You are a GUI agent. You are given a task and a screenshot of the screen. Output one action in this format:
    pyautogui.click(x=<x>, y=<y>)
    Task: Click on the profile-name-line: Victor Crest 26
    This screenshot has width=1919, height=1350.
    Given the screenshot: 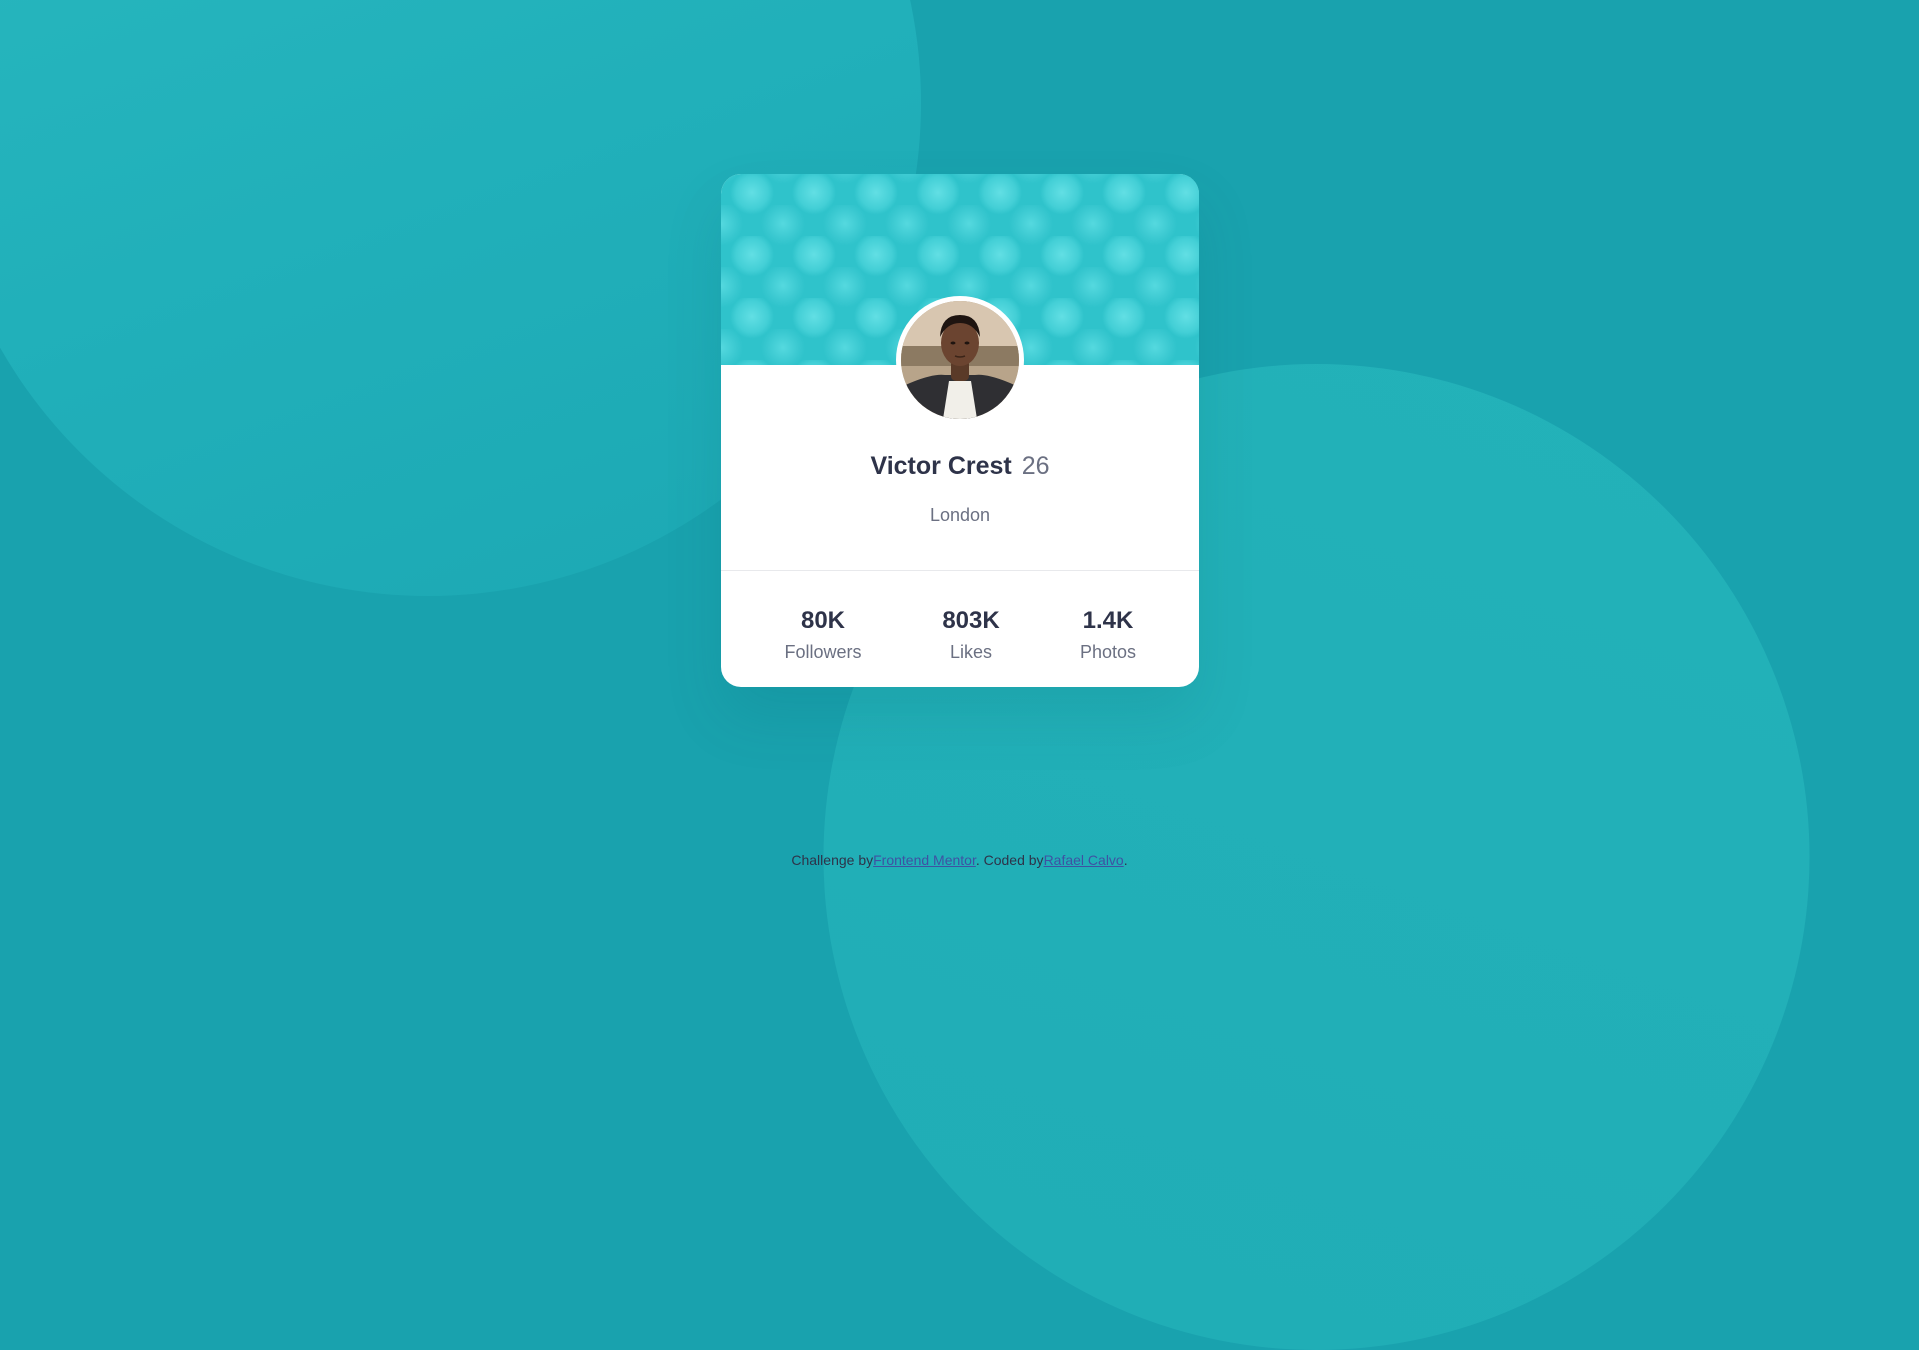 What is the action you would take?
    pyautogui.click(x=960, y=466)
    